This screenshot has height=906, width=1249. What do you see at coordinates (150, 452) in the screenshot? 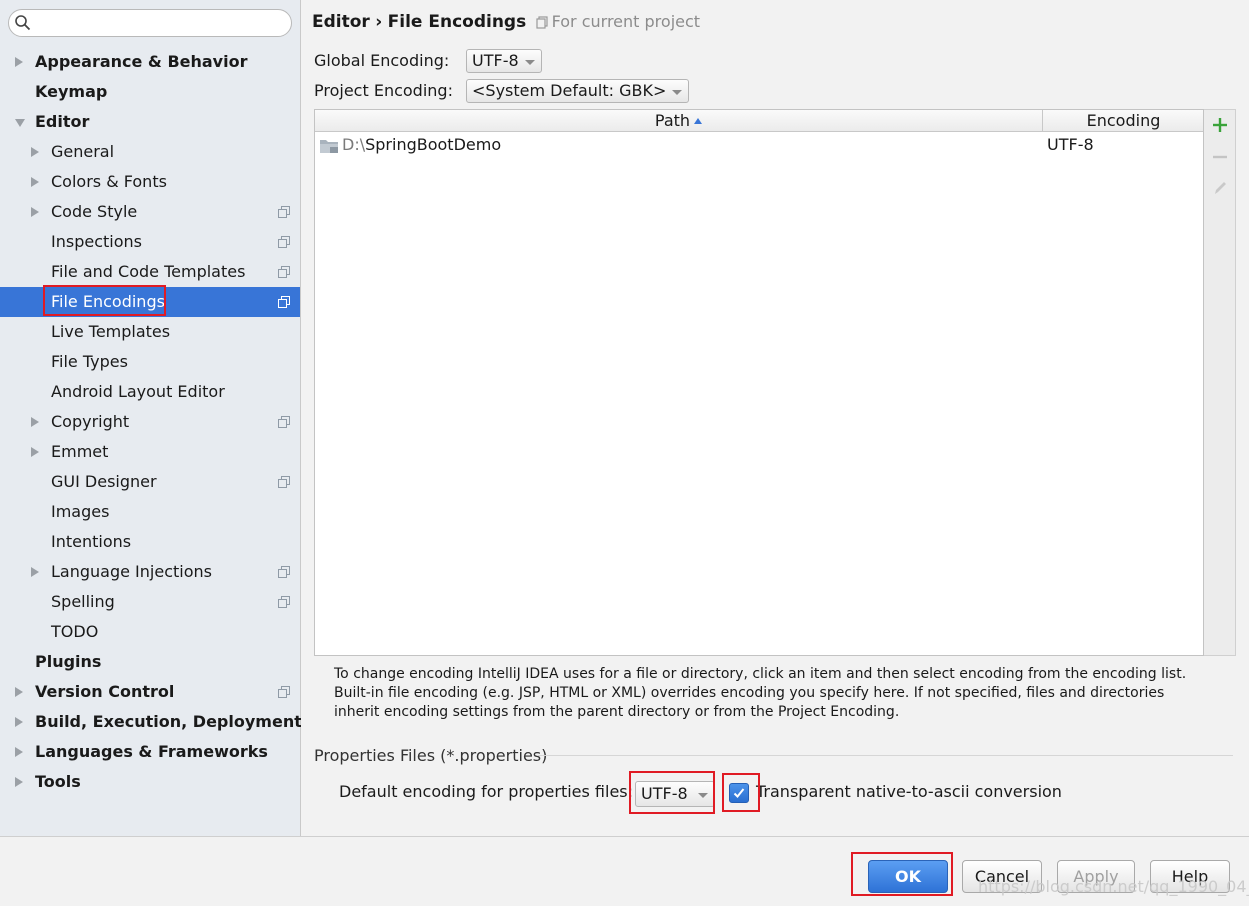
I see `sidebar-item-emmet: Emmet` at bounding box center [150, 452].